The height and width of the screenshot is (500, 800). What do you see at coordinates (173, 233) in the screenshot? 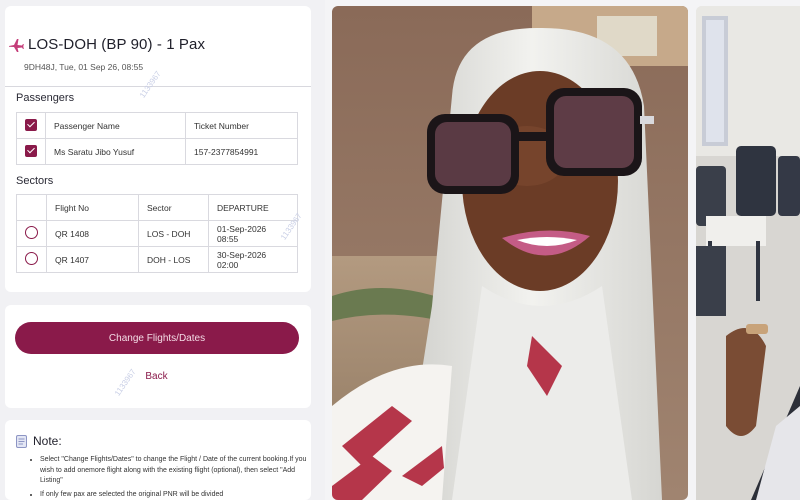
I see `sector: LOS - DOH` at bounding box center [173, 233].